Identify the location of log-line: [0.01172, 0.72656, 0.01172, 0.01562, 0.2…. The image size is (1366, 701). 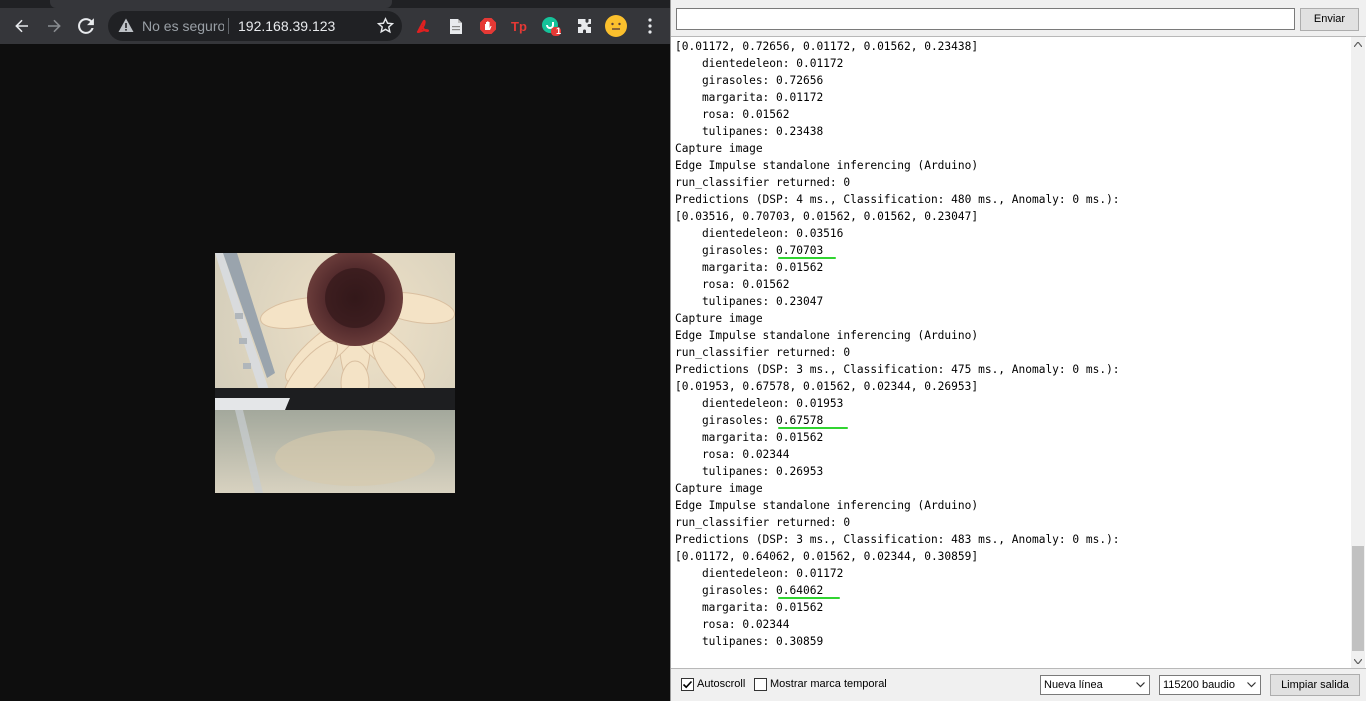
(827, 46).